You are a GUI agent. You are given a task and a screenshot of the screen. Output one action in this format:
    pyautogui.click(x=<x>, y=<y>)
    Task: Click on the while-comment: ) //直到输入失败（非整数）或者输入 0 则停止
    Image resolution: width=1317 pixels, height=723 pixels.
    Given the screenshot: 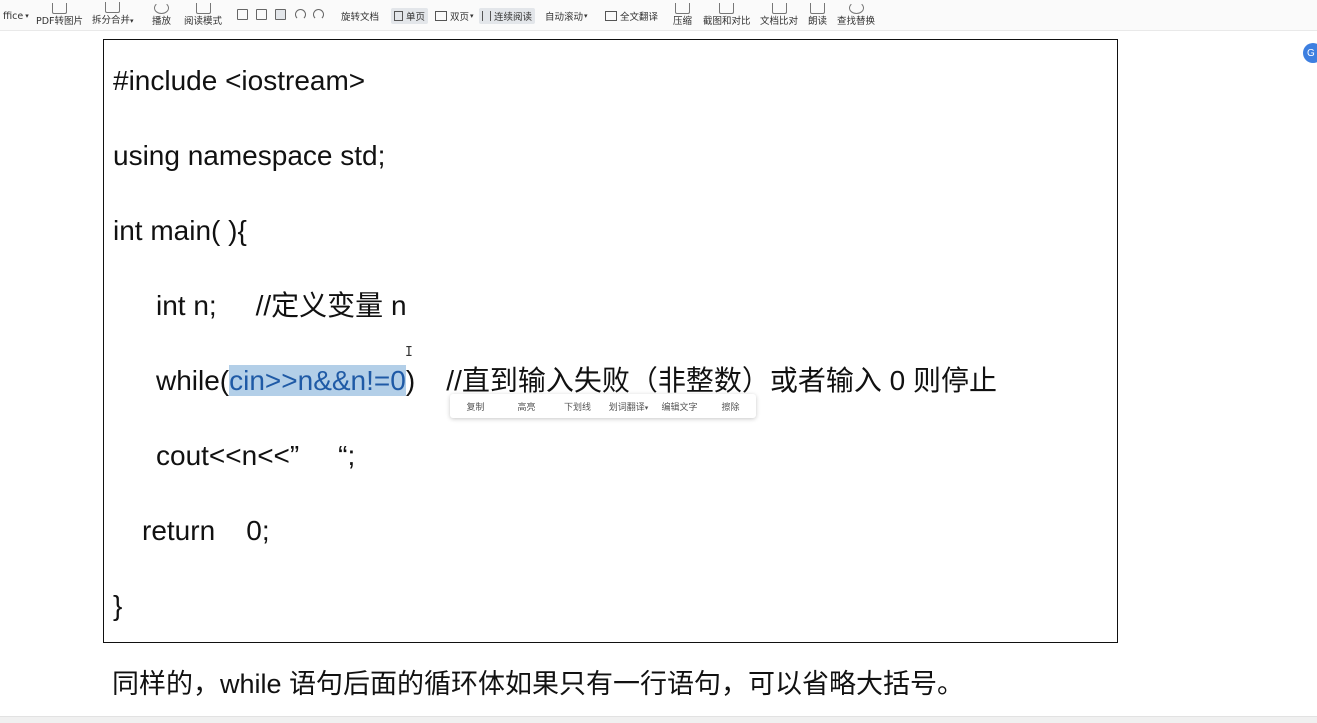 What is the action you would take?
    pyautogui.click(x=701, y=380)
    